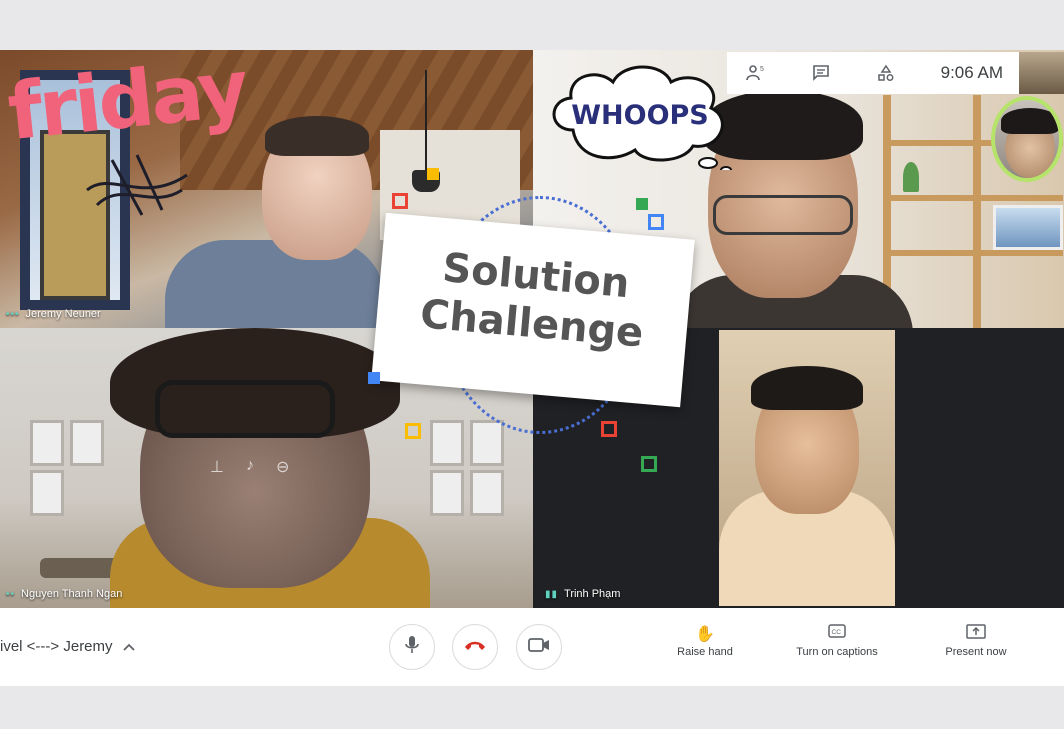 The width and height of the screenshot is (1064, 729). Describe the element at coordinates (583, 594) in the screenshot. I see `participant-name: ▮▮ Trinh Phạm` at that location.